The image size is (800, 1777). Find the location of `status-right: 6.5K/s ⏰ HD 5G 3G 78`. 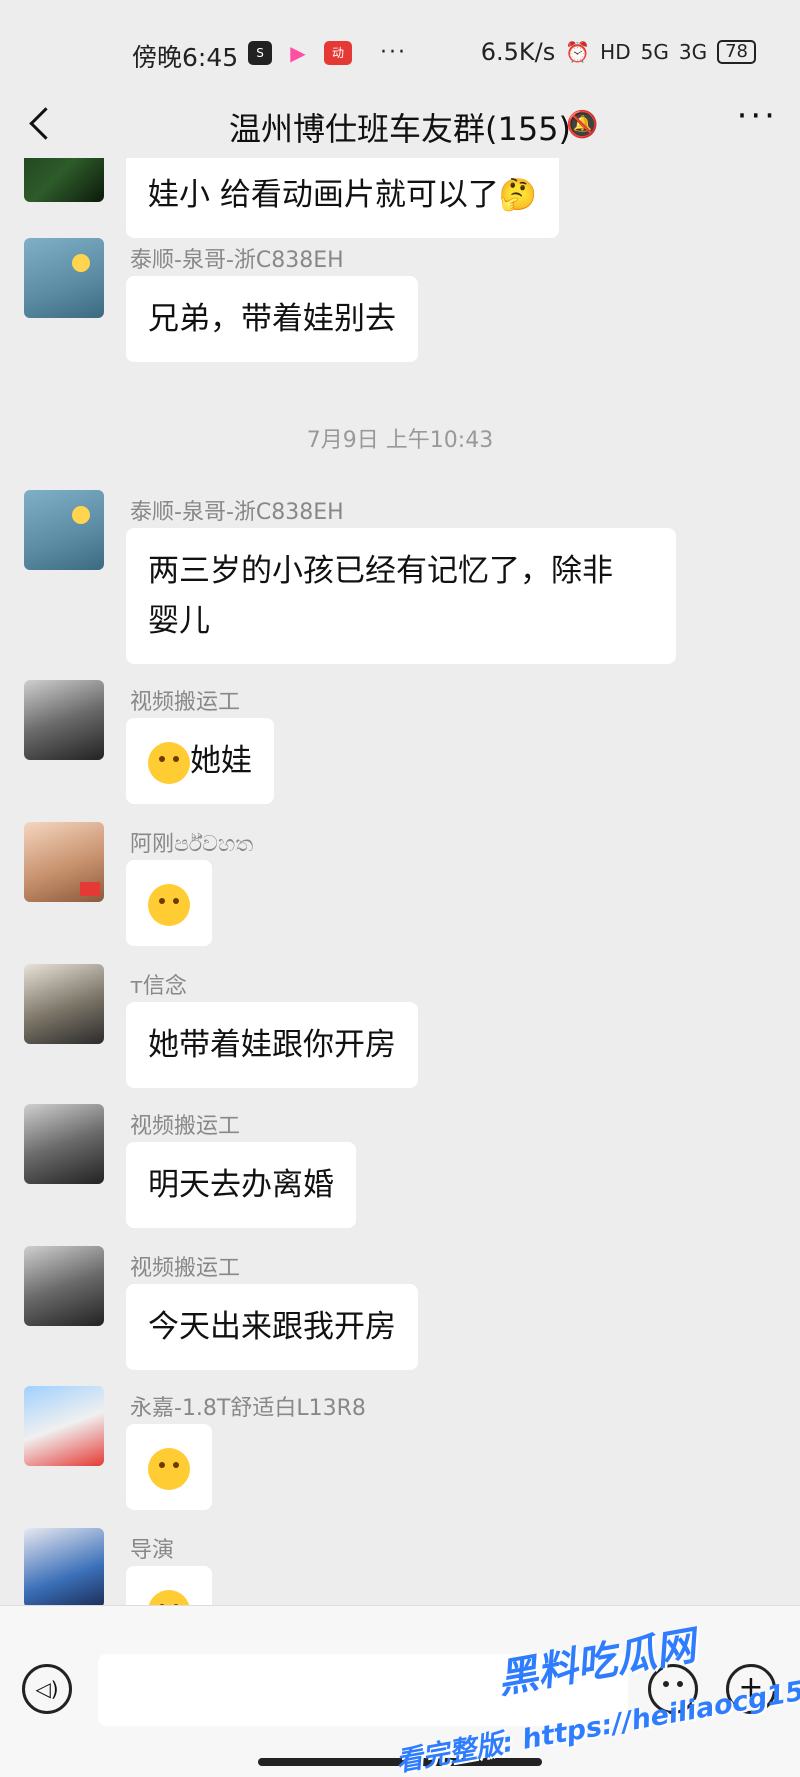

status-right: 6.5K/s ⏰ HD 5G 3G 78 is located at coordinates (618, 52).